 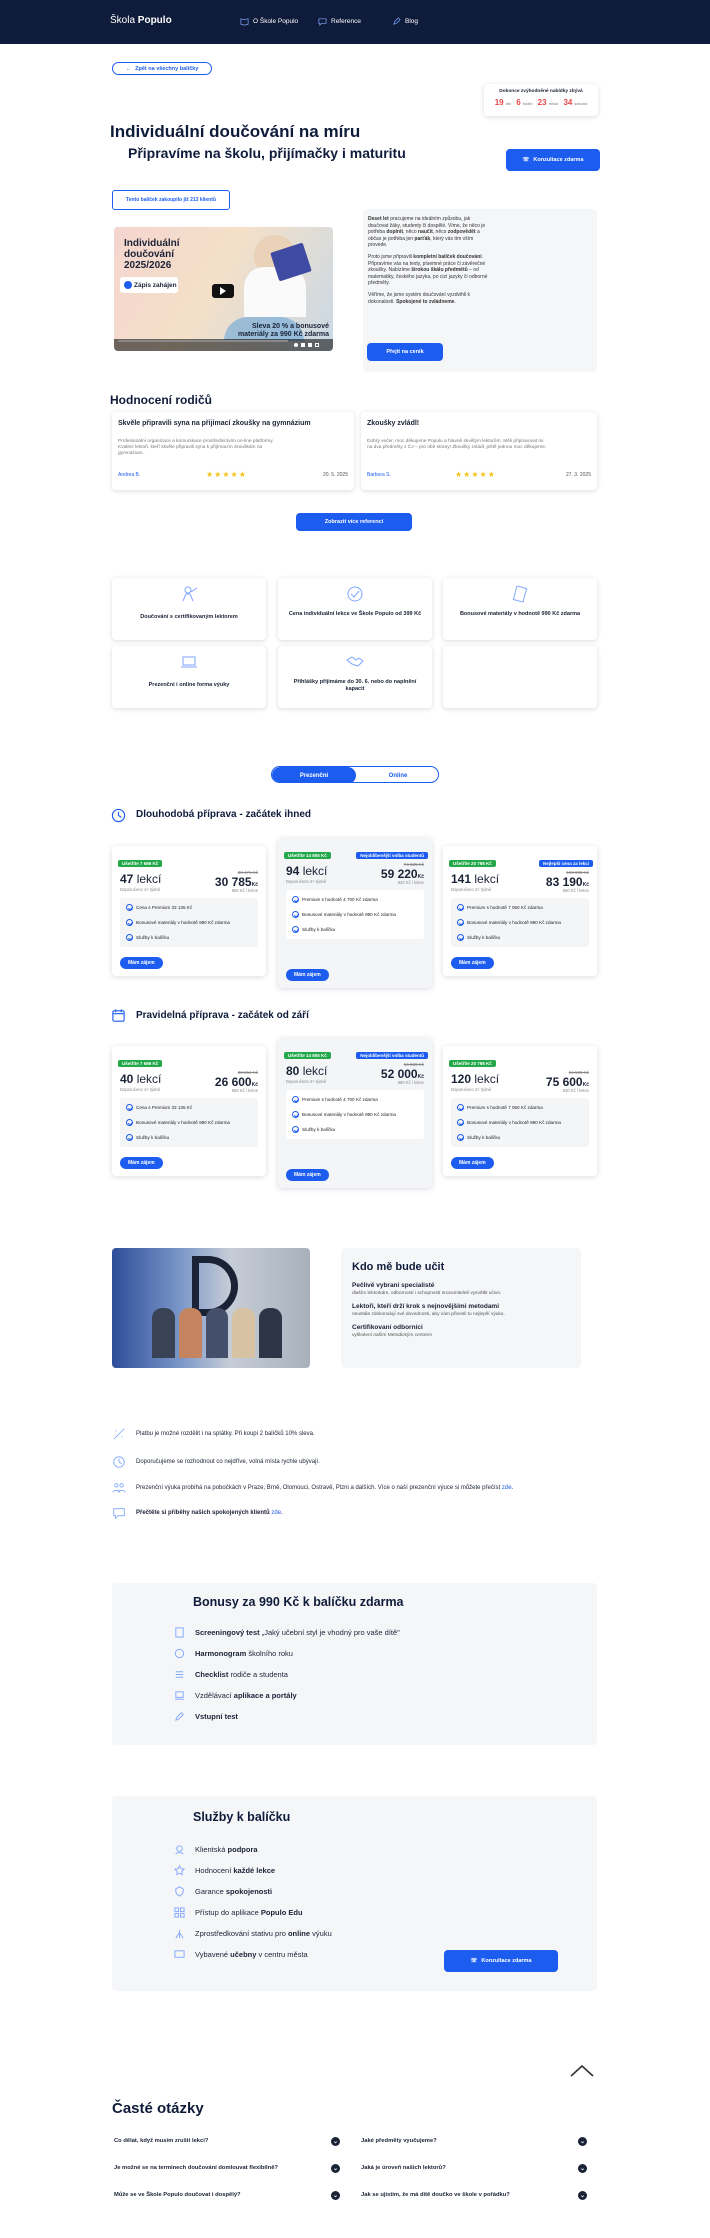 I want to click on services-heading: Služby k balíčku, so click(x=242, y=1817).